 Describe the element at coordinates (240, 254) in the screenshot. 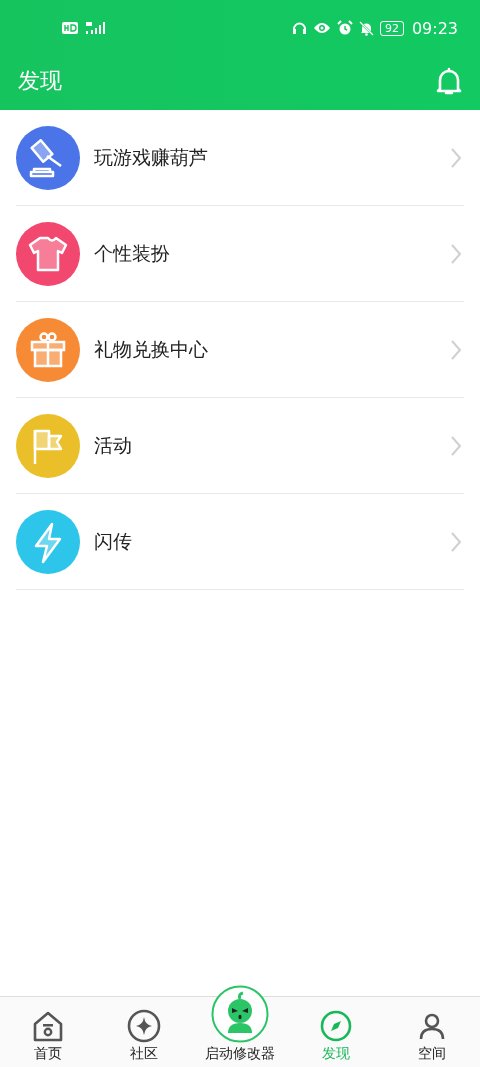

I see `menu-item: 个性装扮` at that location.